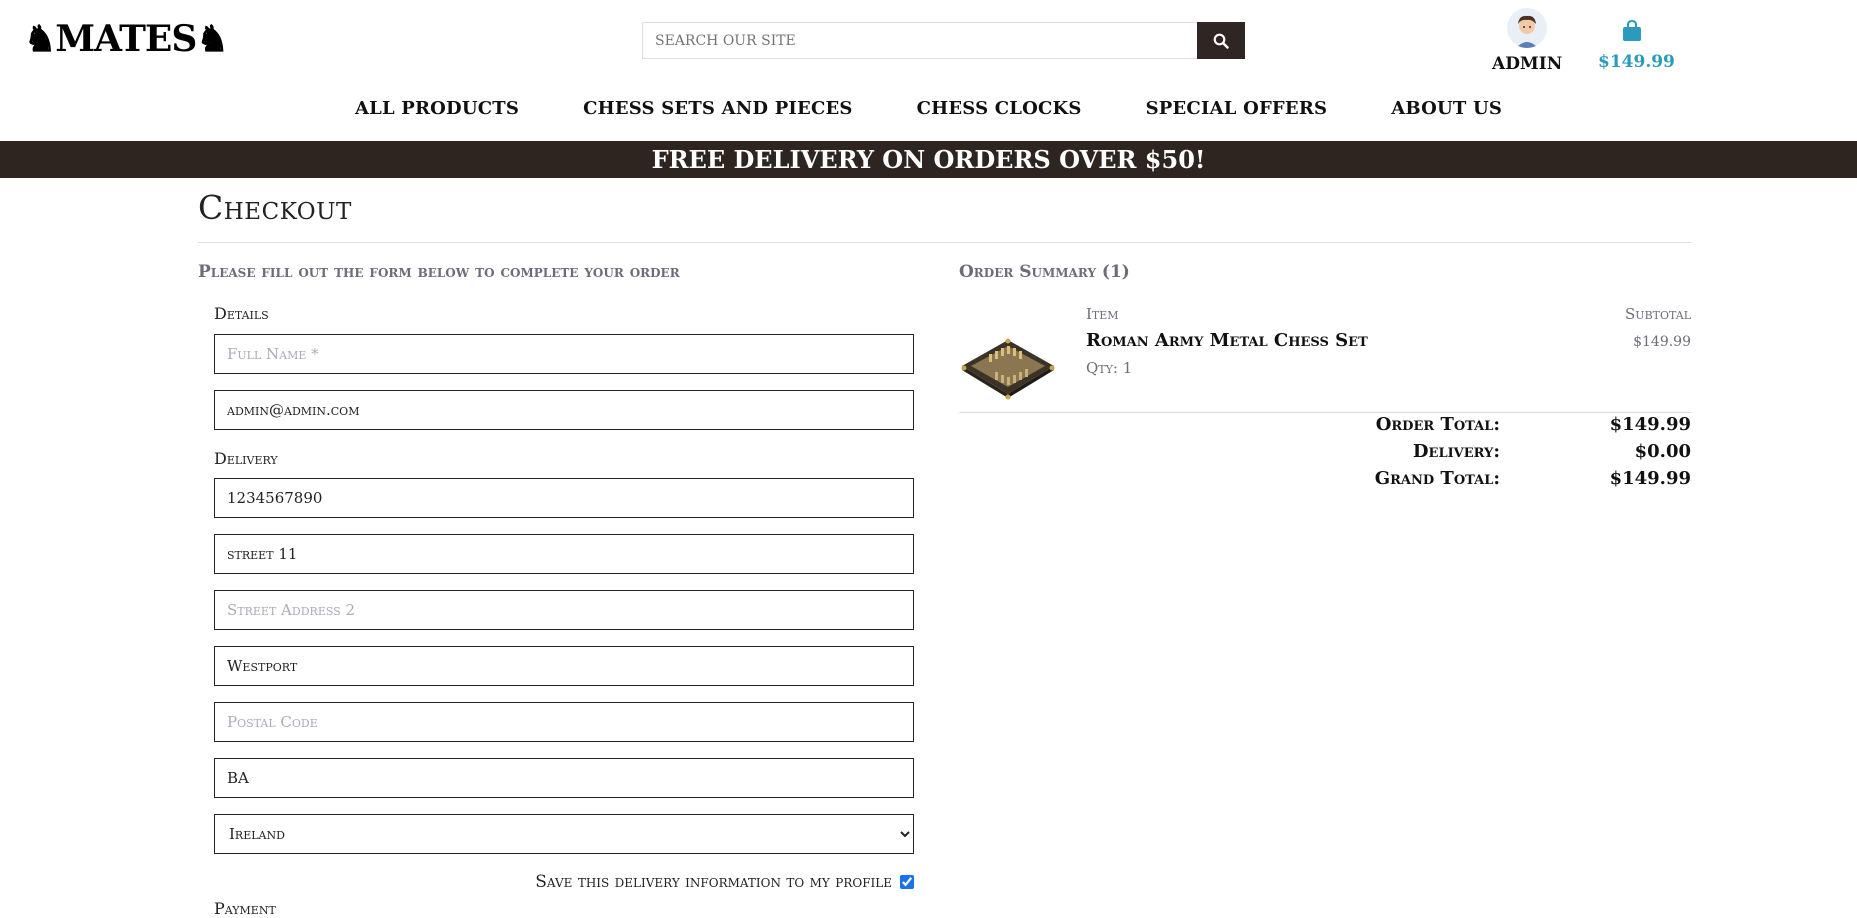 The image size is (1857, 918). I want to click on delivery-banner: FREE DELIVERY ON ORDERS OVER $50!, so click(928, 159).